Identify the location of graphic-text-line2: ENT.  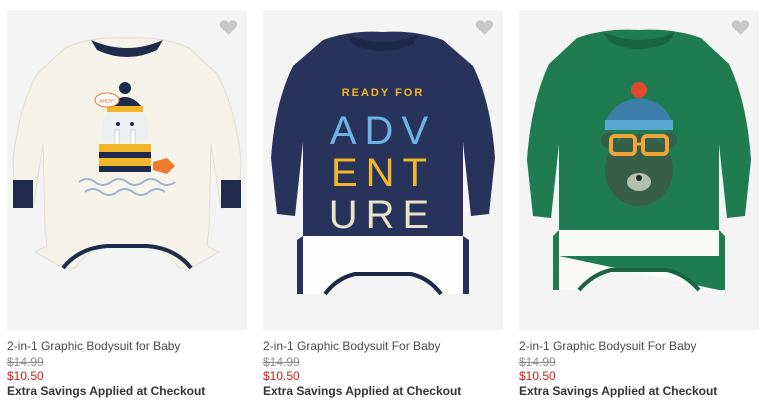
(383, 173).